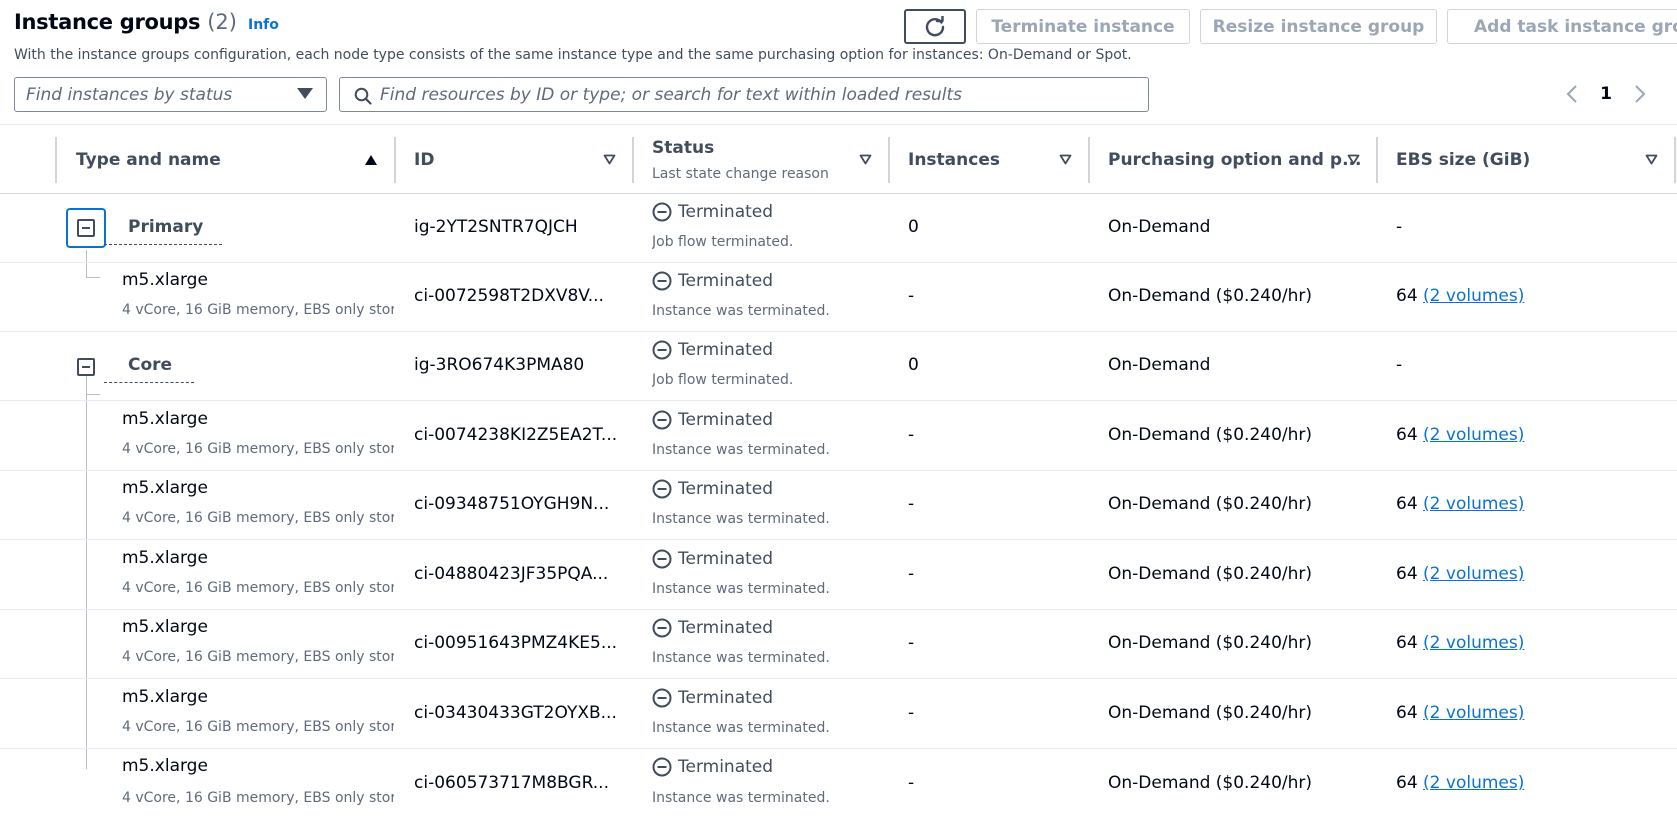 This screenshot has width=1677, height=816. I want to click on collapse-icon, so click(86, 228).